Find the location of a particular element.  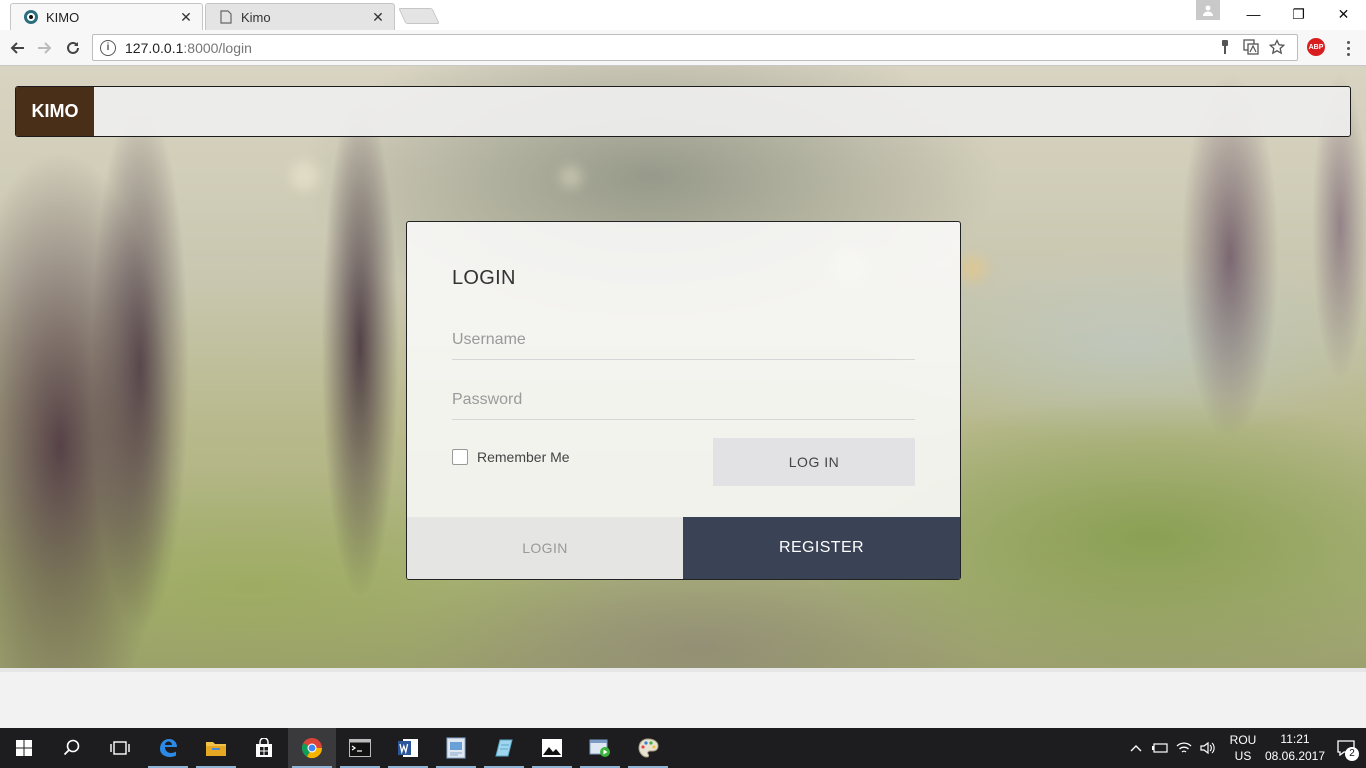

tab-login: LOGIN is located at coordinates (545, 548).